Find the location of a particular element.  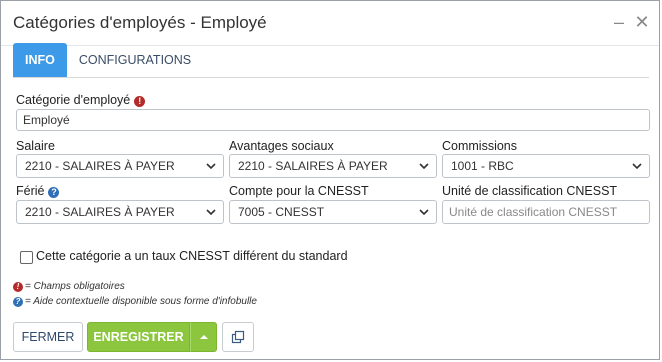

tab-info: INFO is located at coordinates (40, 60).